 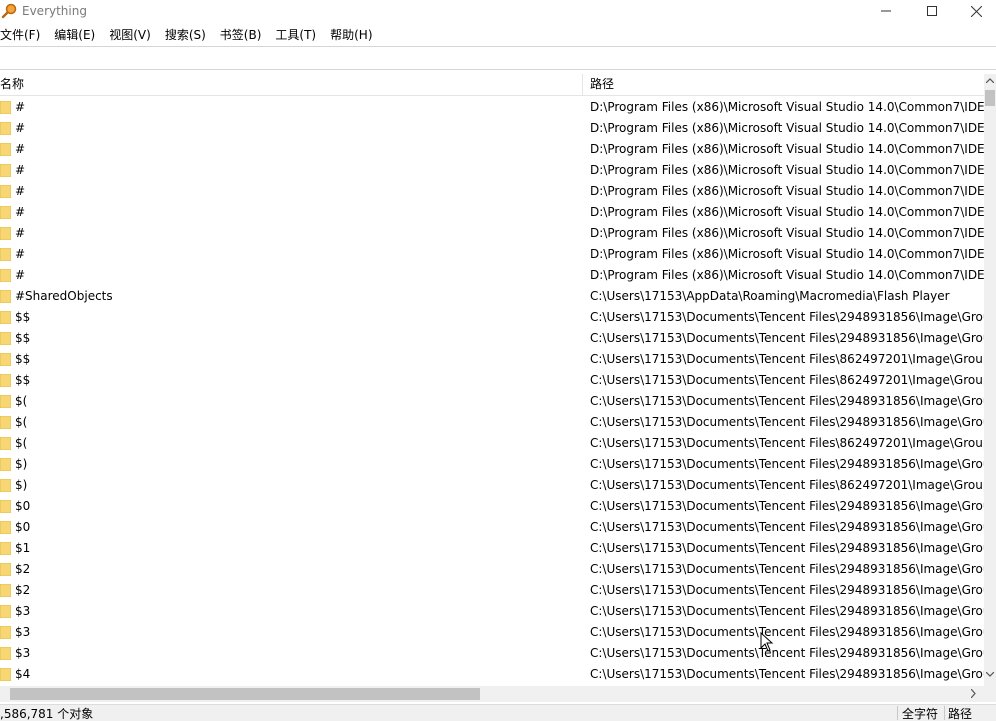 What do you see at coordinates (21, 485) in the screenshot?
I see `row-name: $)` at bounding box center [21, 485].